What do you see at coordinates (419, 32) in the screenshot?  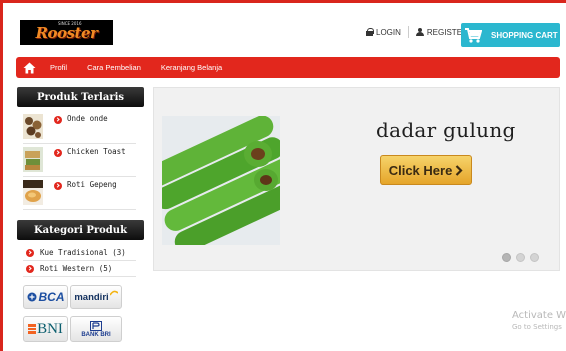 I see `user-icon` at bounding box center [419, 32].